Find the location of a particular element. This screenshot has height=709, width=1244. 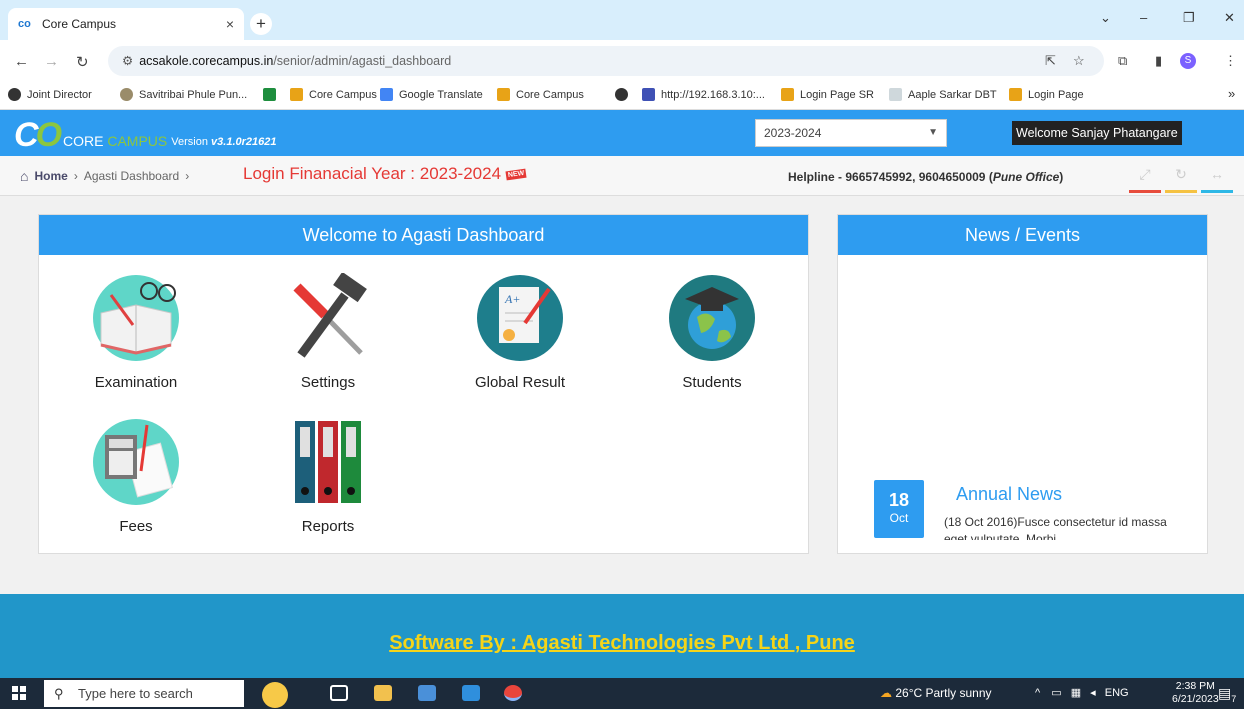

profile-avatar-icon: S is located at coordinates (1188, 61).